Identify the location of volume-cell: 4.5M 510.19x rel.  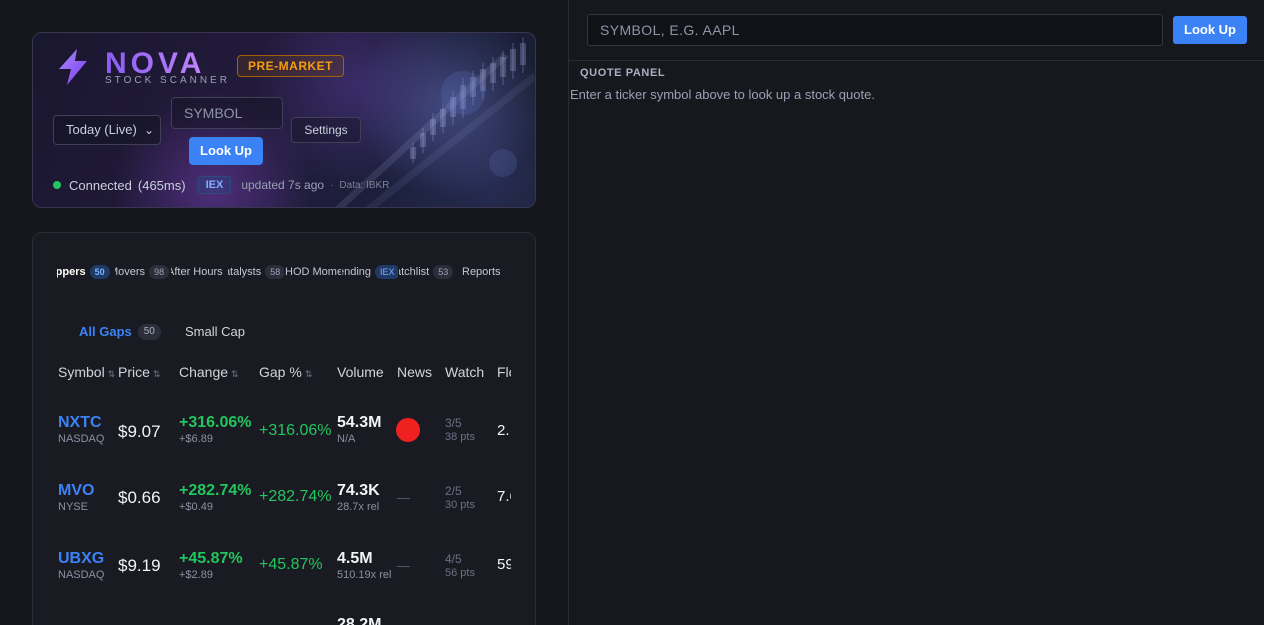
(366, 567).